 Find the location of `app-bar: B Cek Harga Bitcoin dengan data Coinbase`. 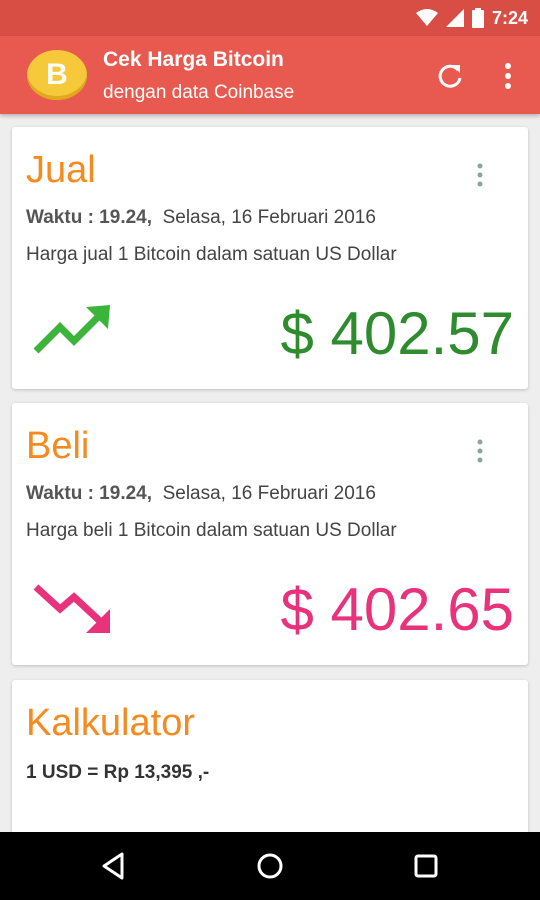

app-bar: B Cek Harga Bitcoin dengan data Coinbase is located at coordinates (270, 75).